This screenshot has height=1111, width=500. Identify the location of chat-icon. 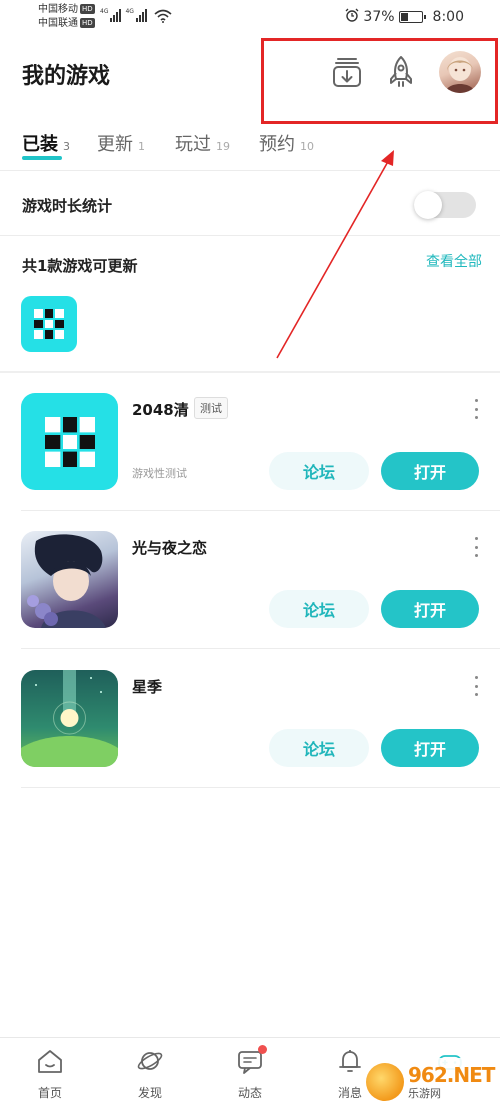
(251, 1061).